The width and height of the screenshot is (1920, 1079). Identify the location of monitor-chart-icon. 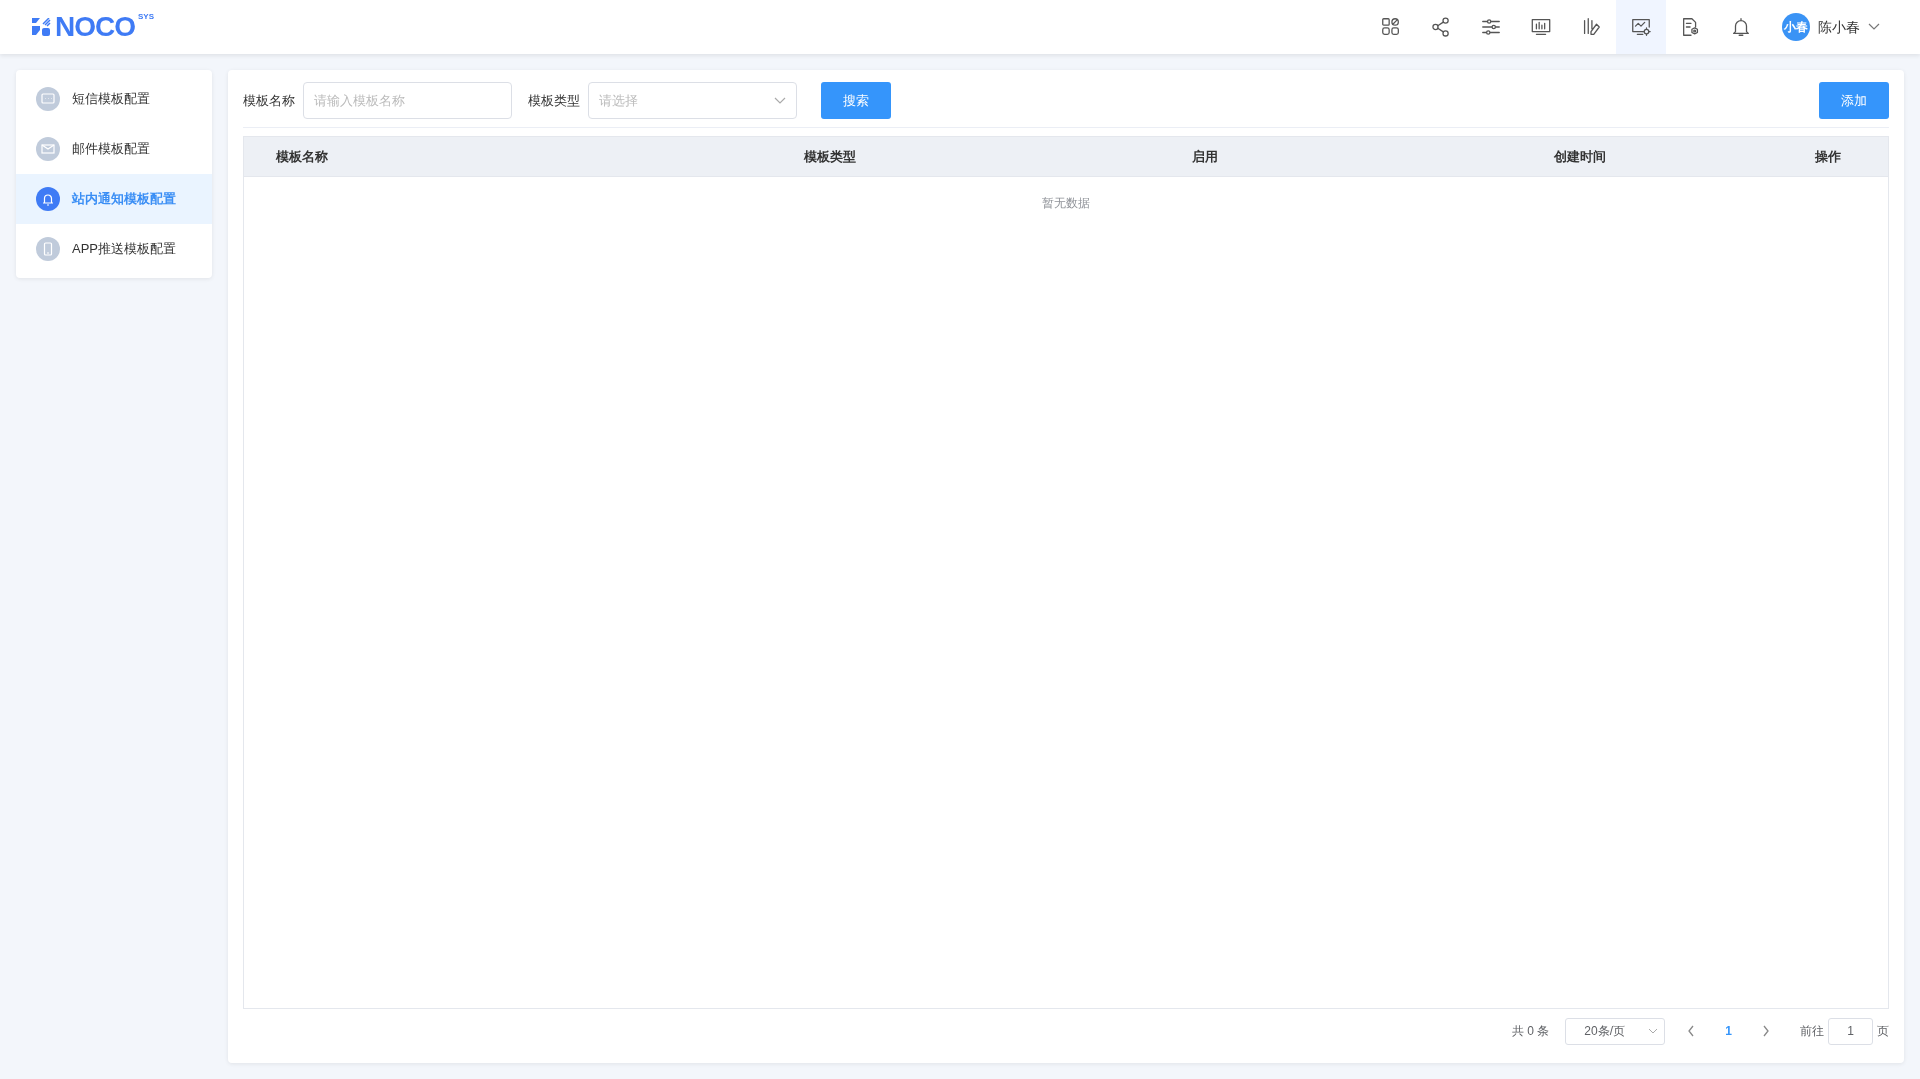
(1541, 27).